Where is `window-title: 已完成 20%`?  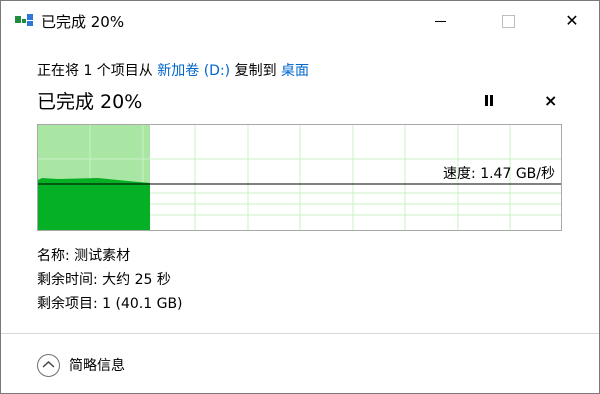 window-title: 已完成 20% is located at coordinates (83, 22).